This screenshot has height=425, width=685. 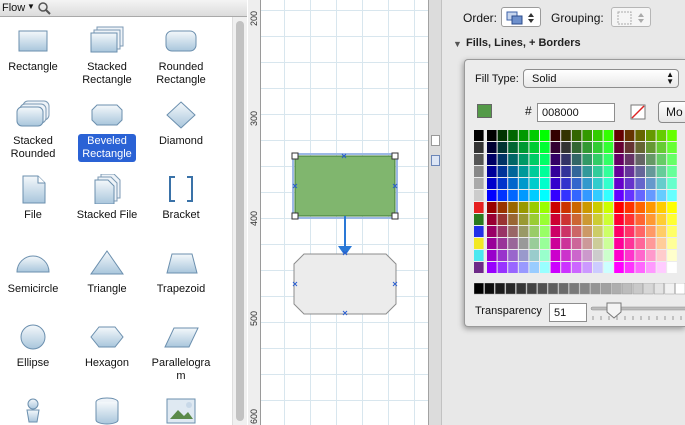 I want to click on color-palette-grid, so click(x=579, y=202).